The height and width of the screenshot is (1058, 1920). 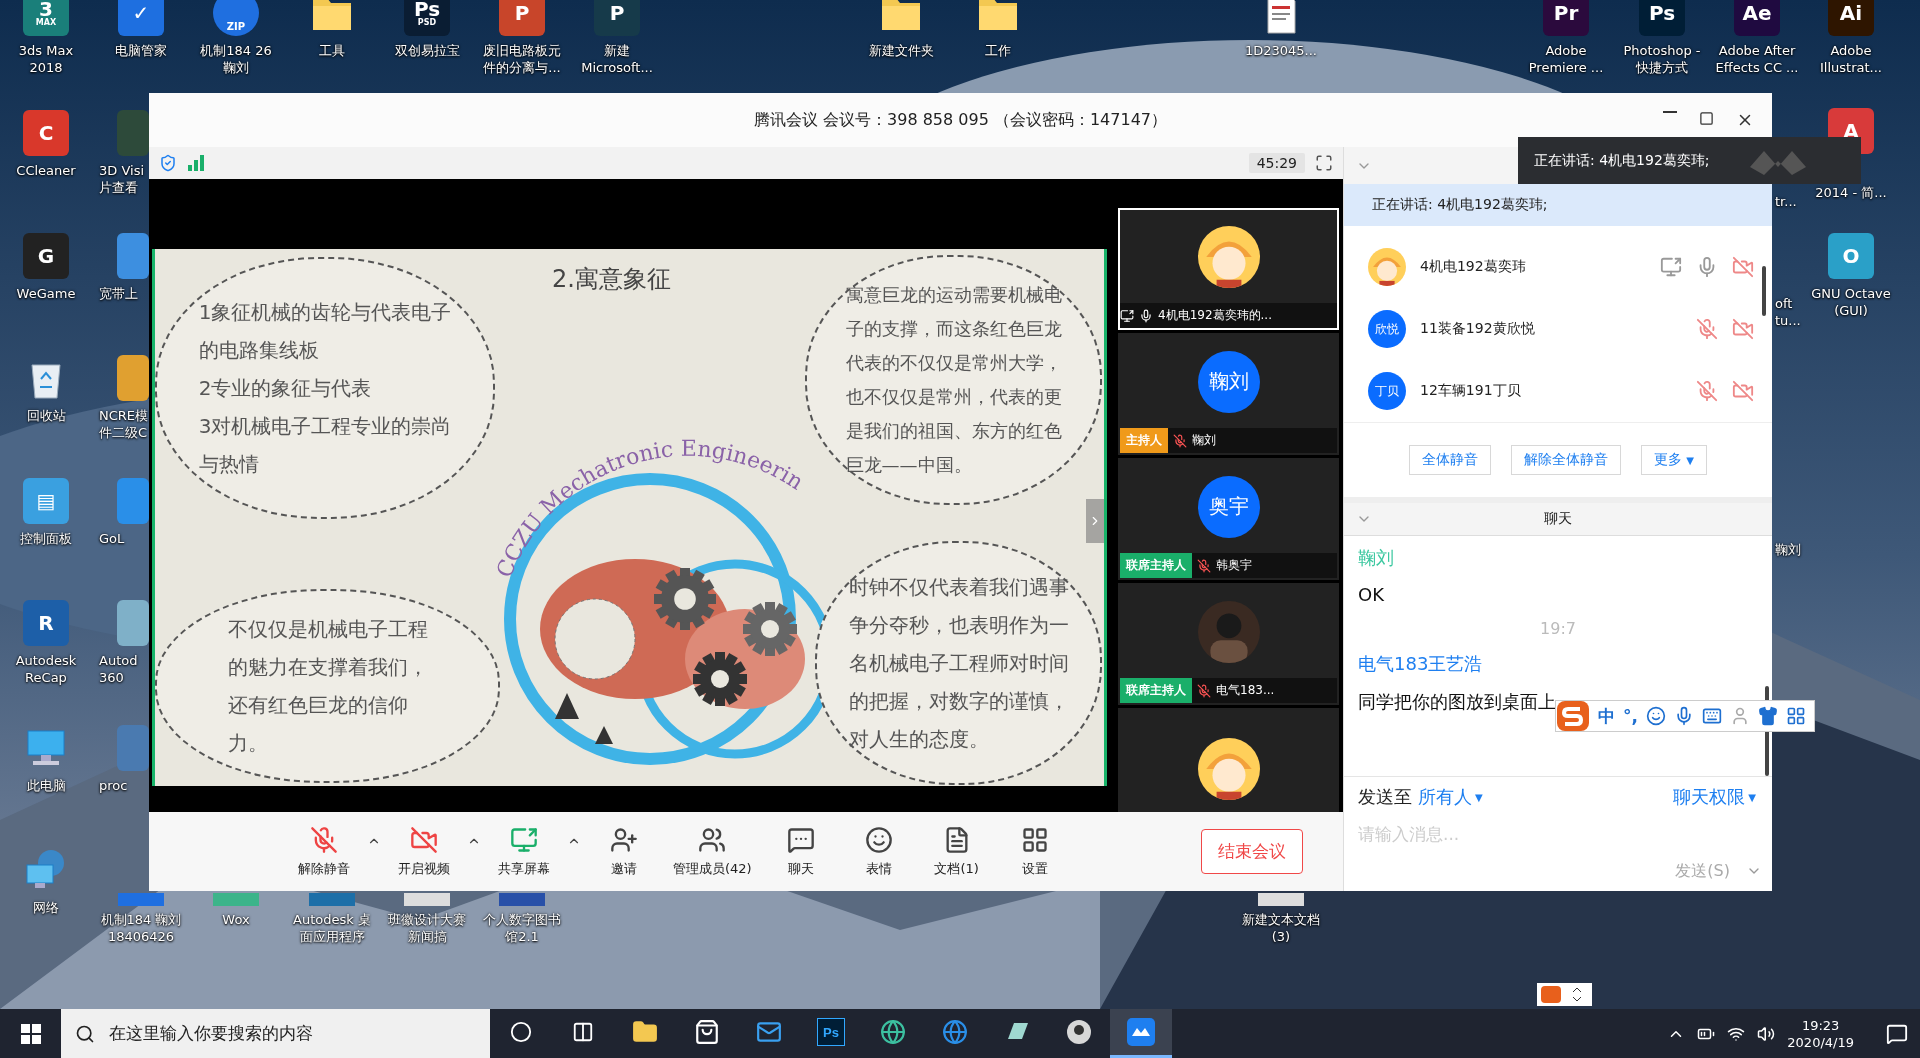 What do you see at coordinates (1757, 18) in the screenshot?
I see `app-icon: Ae` at bounding box center [1757, 18].